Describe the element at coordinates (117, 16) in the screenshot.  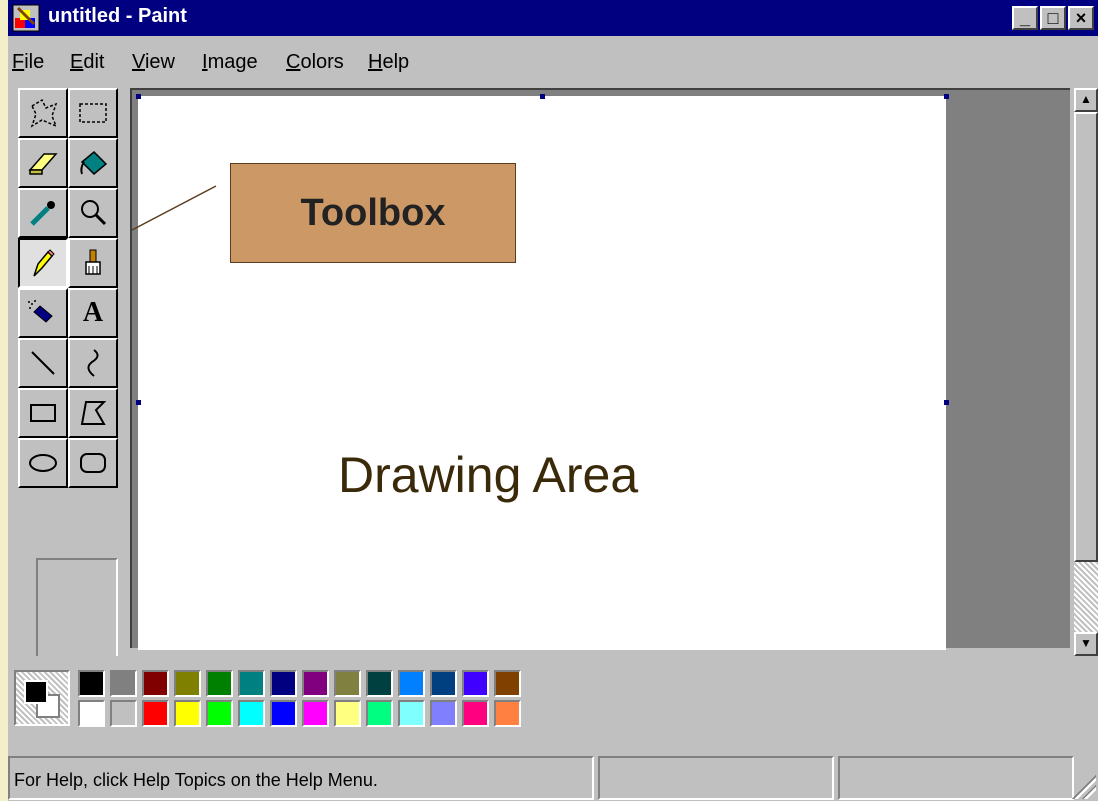
I see `window-title: untitled - Paint` at that location.